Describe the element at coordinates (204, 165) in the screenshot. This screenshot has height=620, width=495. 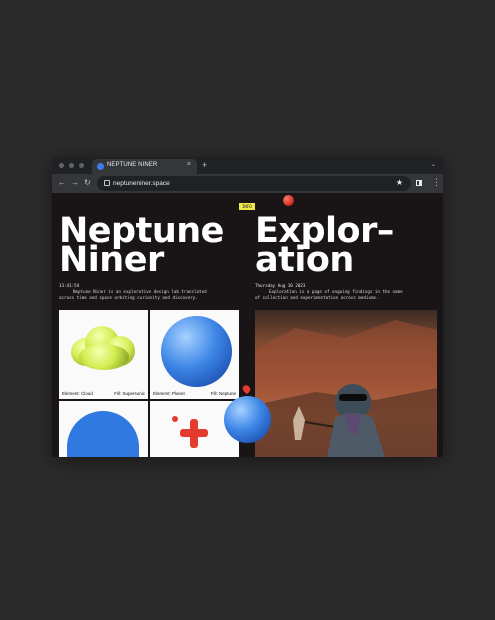
I see `new-tab-button: +` at that location.